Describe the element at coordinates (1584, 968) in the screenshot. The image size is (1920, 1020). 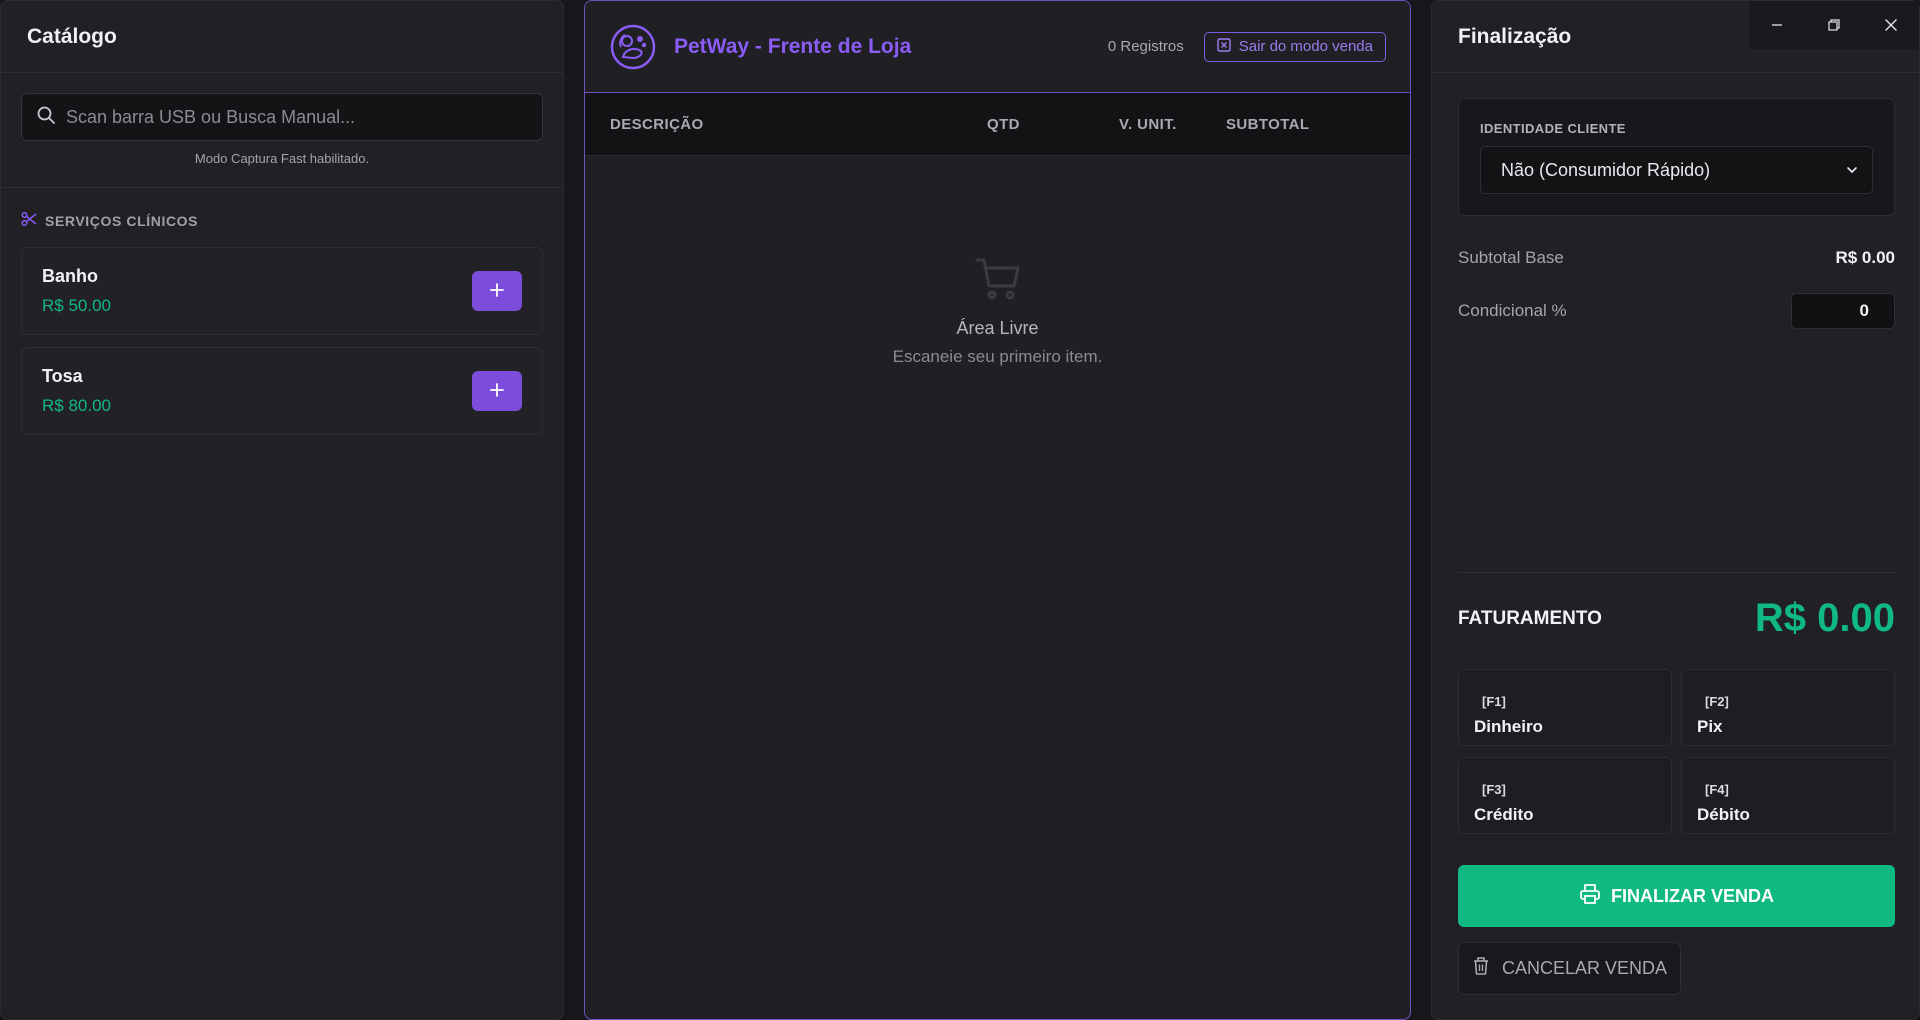
I see `cancel-sale-label: CANCELAR VENDA` at that location.